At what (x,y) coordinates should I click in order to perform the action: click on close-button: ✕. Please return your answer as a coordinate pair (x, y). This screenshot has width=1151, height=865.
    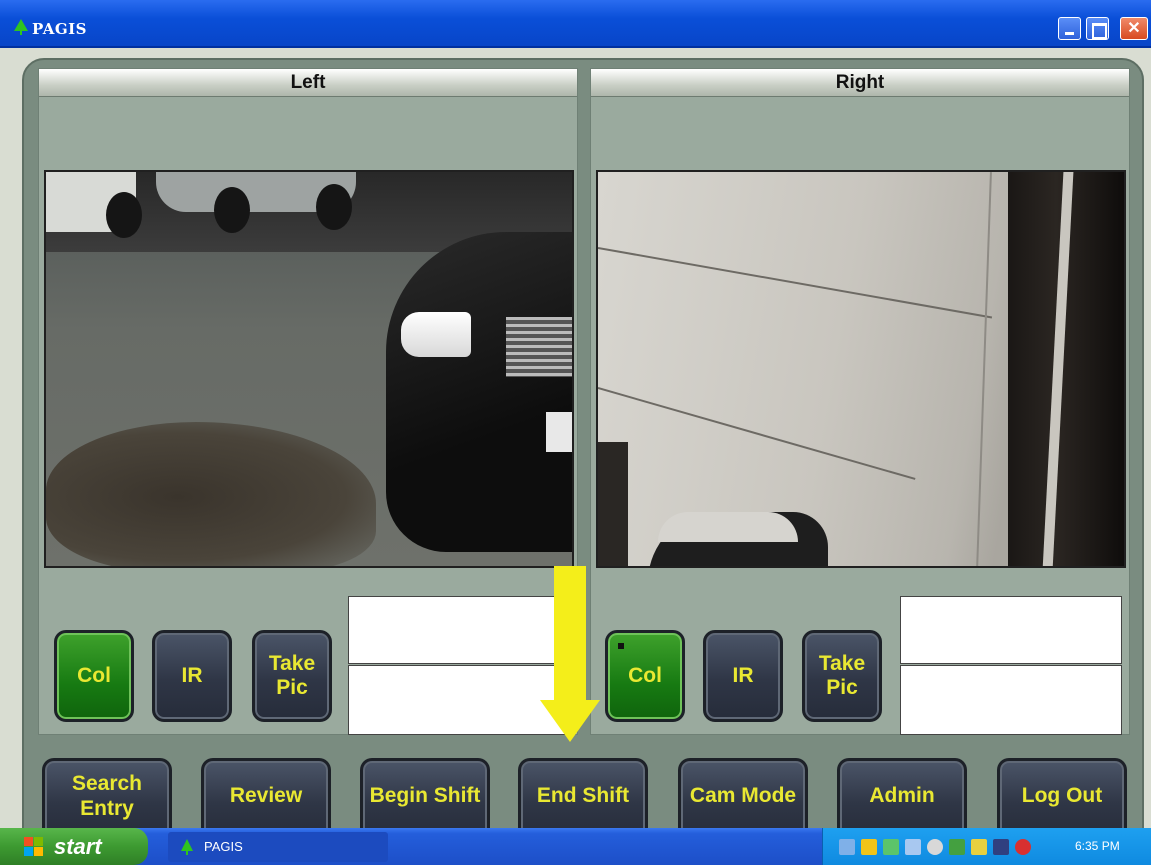
    Looking at the image, I should click on (1134, 28).